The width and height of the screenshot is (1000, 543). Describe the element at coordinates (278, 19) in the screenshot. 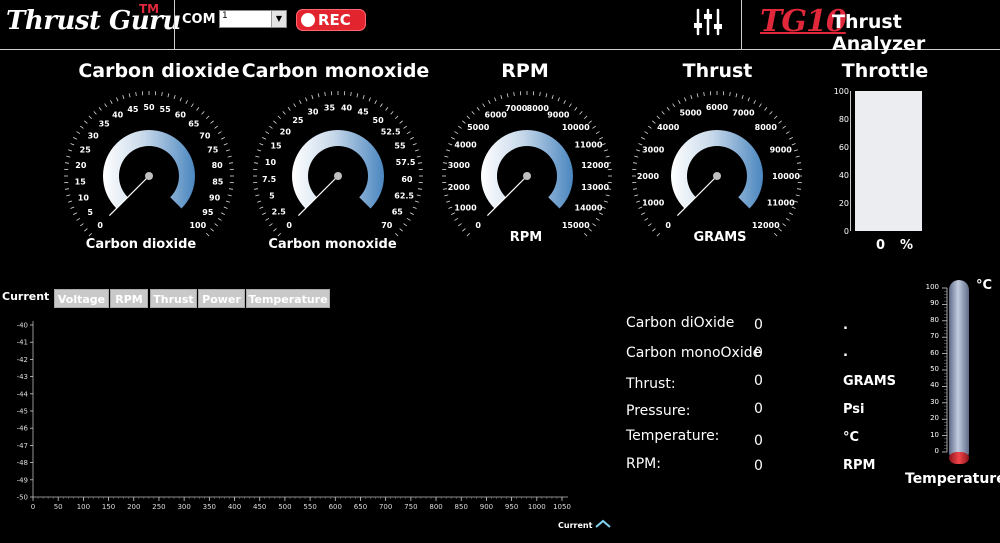

I see `chevron-down-icon: ▼` at that location.